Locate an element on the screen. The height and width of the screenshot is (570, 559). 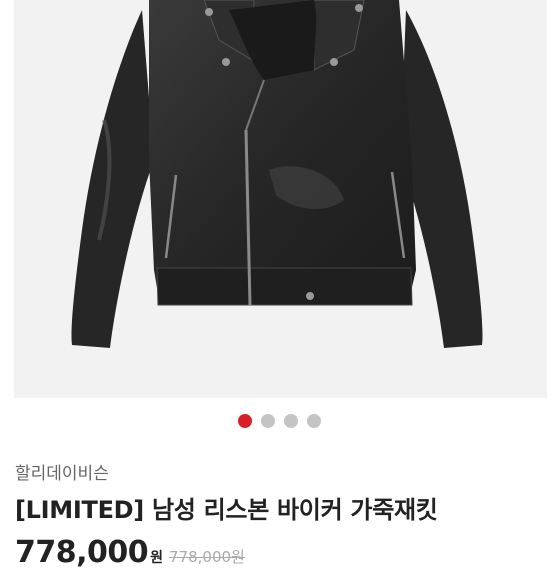
carousel-indicator is located at coordinates (279, 422).